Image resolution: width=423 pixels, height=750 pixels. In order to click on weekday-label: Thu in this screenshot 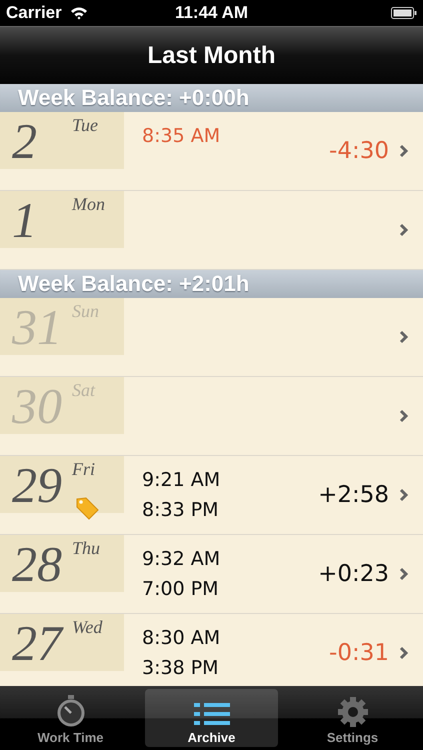, I will do `click(86, 548)`.